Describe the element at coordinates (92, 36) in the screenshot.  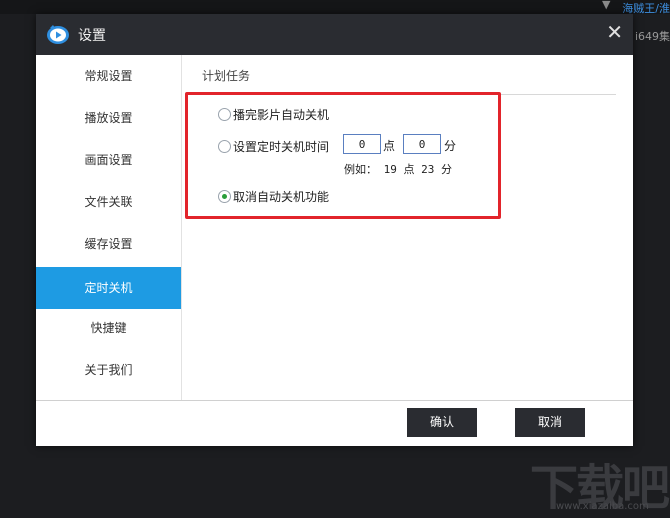
I see `dialog-title: 设置` at that location.